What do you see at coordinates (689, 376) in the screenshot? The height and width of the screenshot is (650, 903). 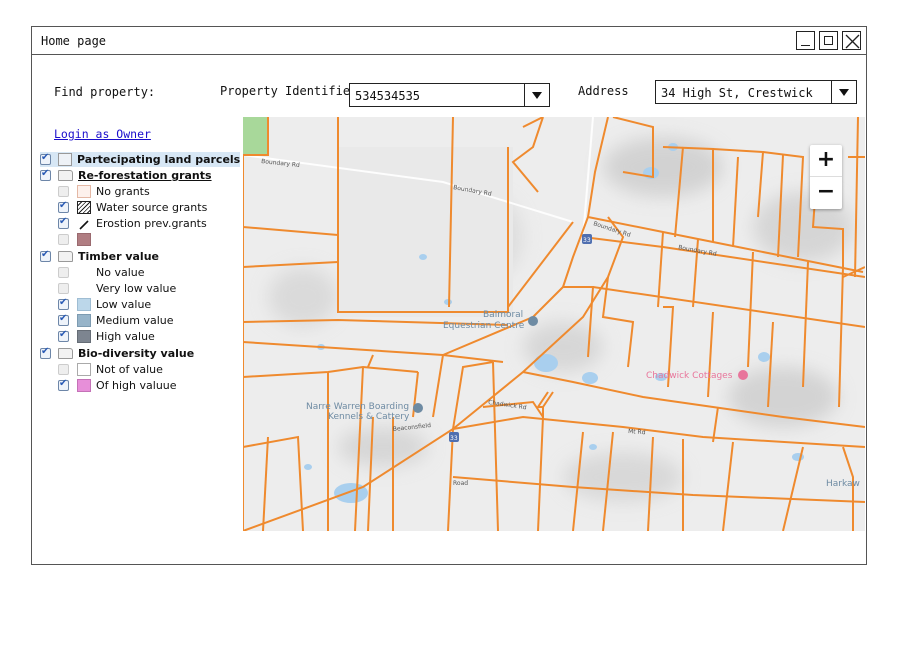 I see `poi-label-chadwick: Chadwick Cottages` at bounding box center [689, 376].